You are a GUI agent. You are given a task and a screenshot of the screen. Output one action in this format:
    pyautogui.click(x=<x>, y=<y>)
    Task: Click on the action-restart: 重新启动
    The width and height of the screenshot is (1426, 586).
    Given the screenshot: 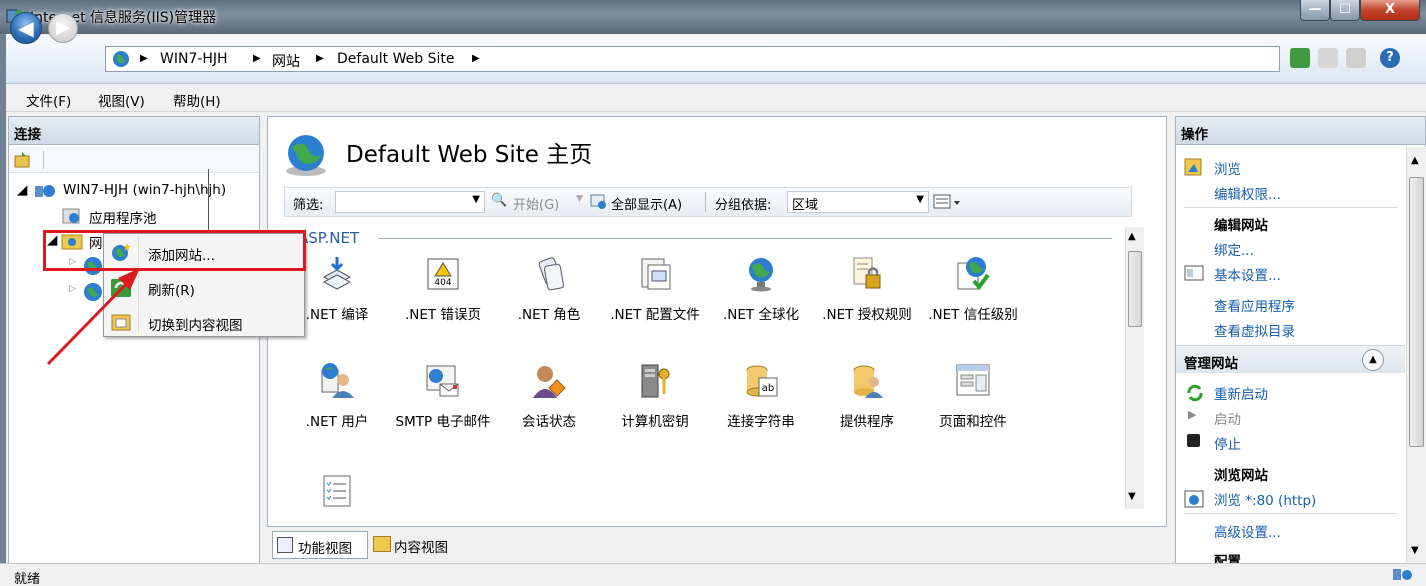 What is the action you would take?
    pyautogui.click(x=1241, y=393)
    